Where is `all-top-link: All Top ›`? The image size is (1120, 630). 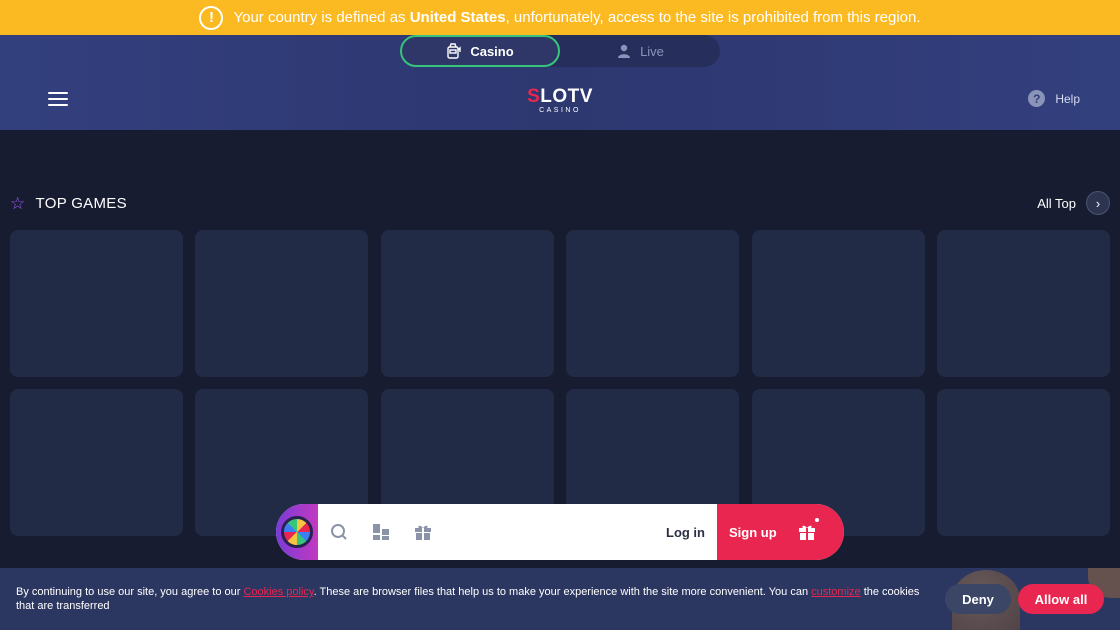
all-top-link: All Top › is located at coordinates (1073, 203).